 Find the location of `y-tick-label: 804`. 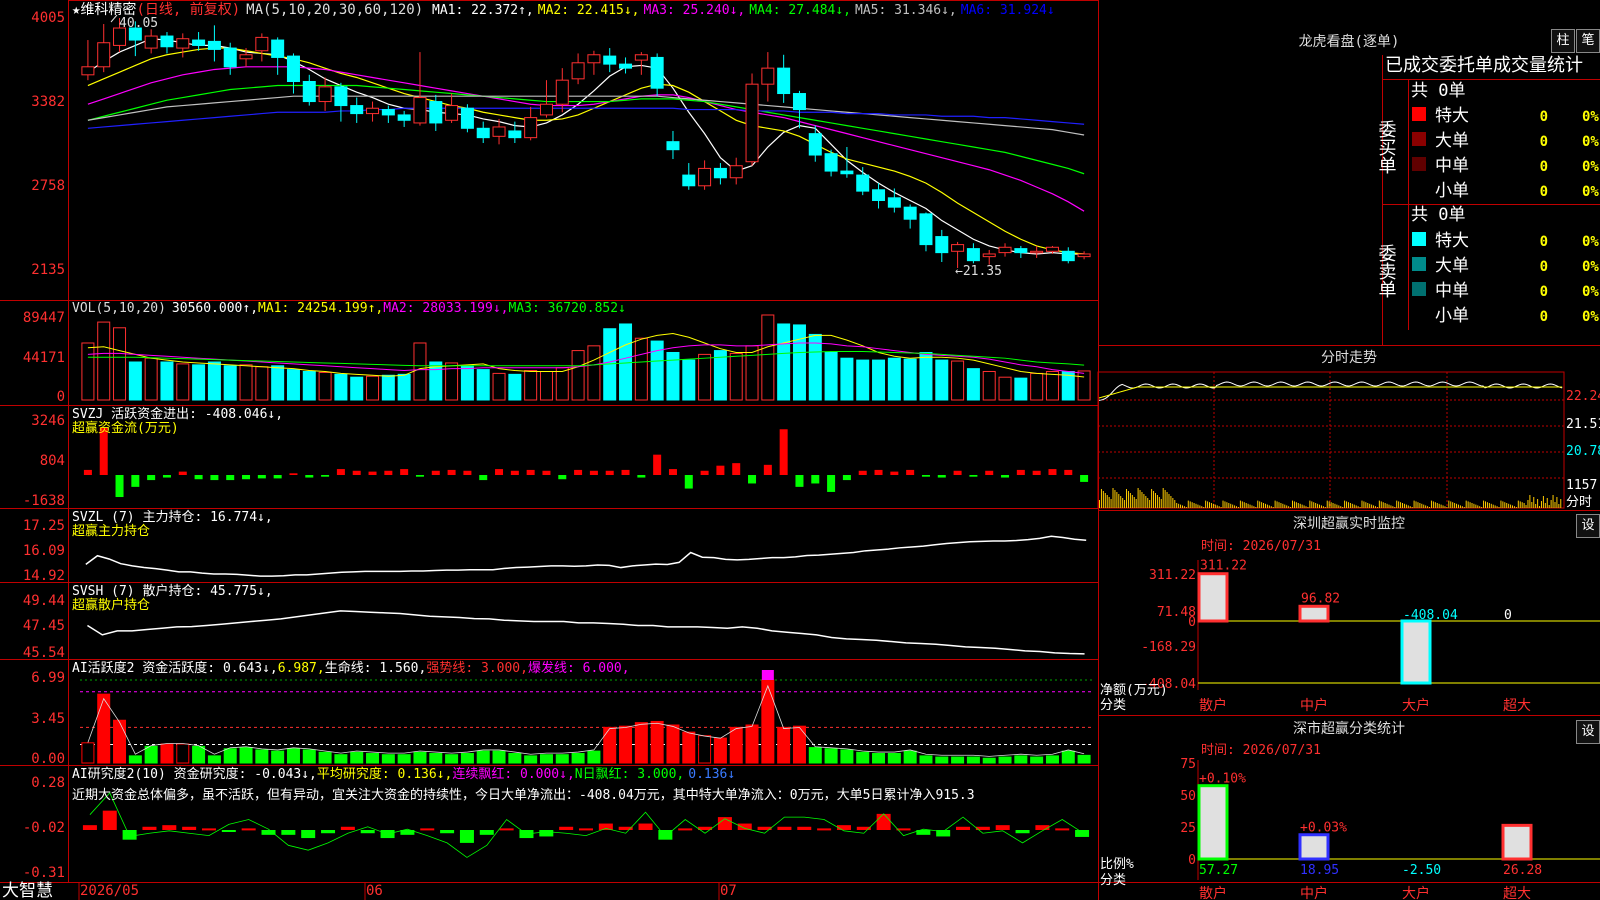

y-tick-label: 804 is located at coordinates (52, 461).